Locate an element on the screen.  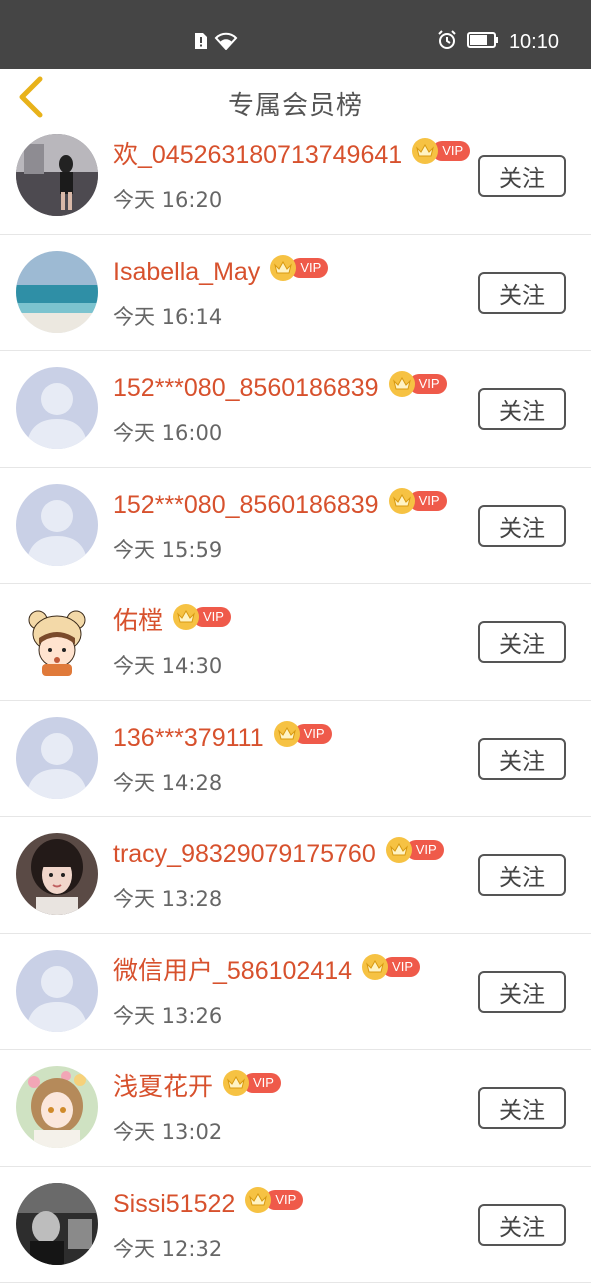
alarm-icon is located at coordinates (447, 42).